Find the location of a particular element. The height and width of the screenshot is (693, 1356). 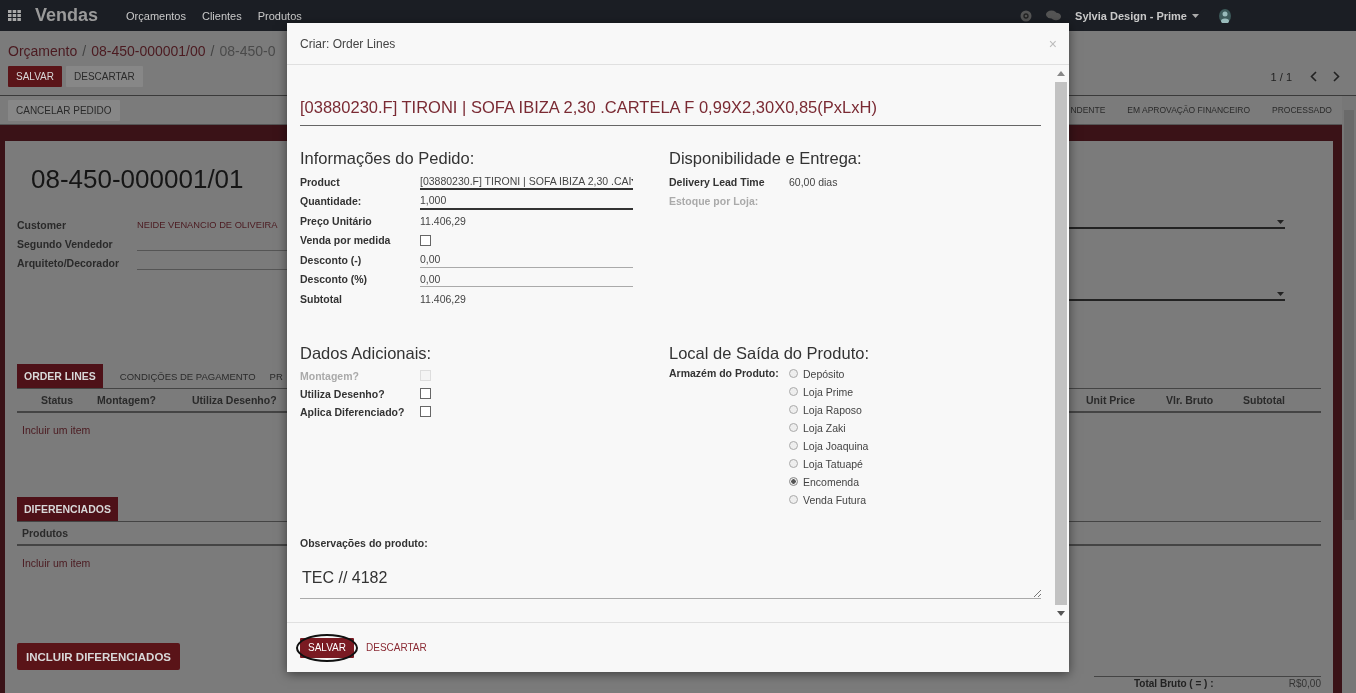

notes-textarea: TEC // 4182 is located at coordinates (670, 576).